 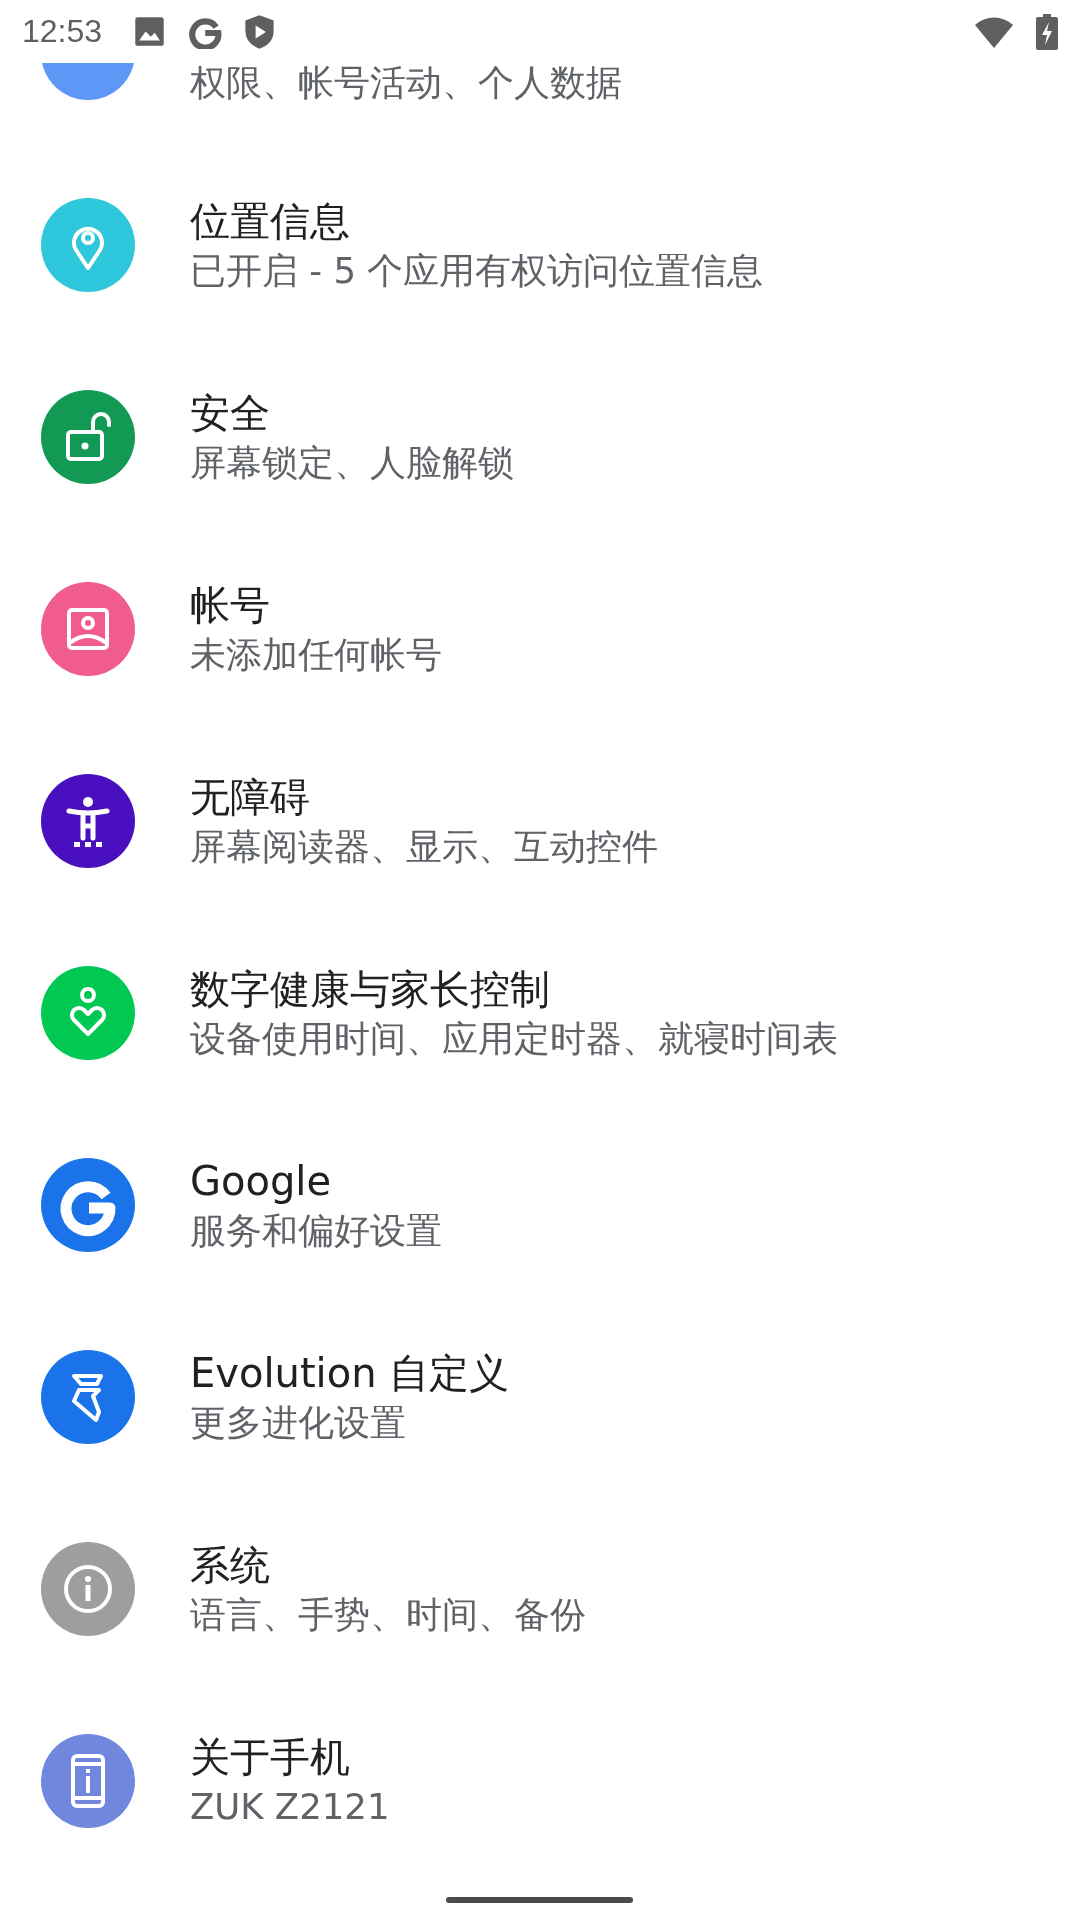 I want to click on heart-person-icon, so click(x=88, y=1013).